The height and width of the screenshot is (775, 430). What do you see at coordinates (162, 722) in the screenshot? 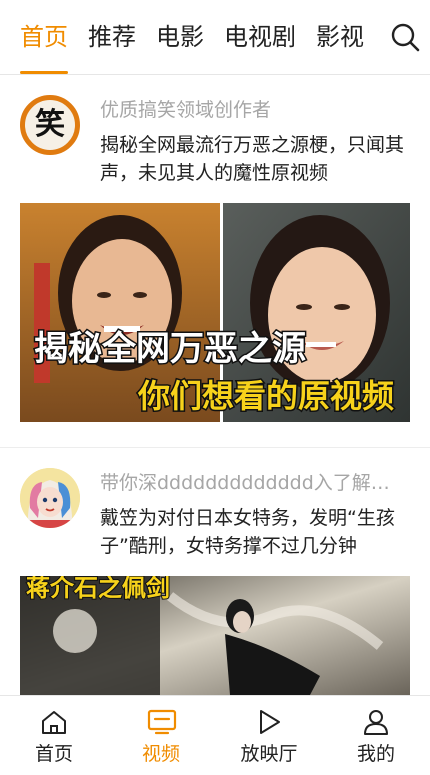
I see `tv-icon` at bounding box center [162, 722].